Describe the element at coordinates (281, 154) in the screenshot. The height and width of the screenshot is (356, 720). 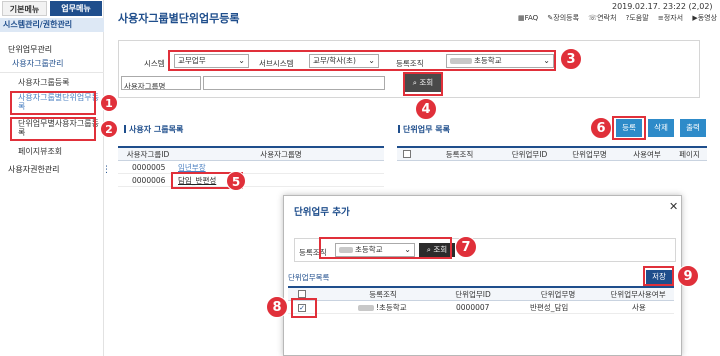
I see `col-header: 사용자그룹명` at that location.